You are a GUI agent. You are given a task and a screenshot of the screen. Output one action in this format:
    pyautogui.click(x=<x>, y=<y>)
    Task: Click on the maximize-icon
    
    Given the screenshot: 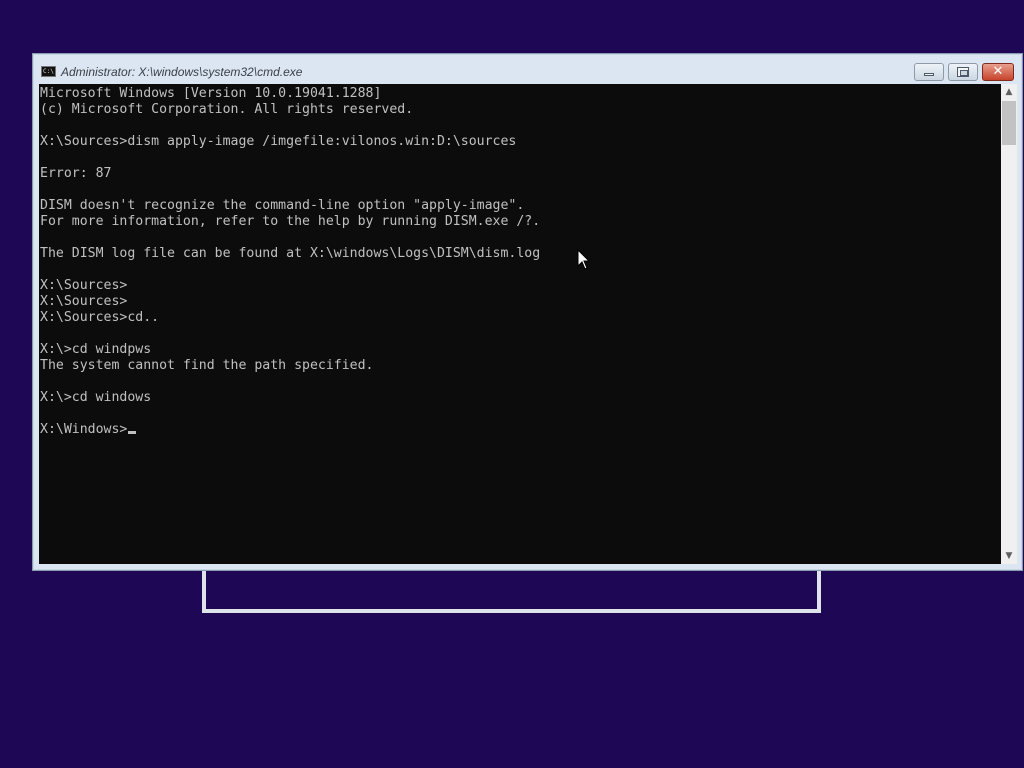 What is the action you would take?
    pyautogui.click(x=963, y=72)
    